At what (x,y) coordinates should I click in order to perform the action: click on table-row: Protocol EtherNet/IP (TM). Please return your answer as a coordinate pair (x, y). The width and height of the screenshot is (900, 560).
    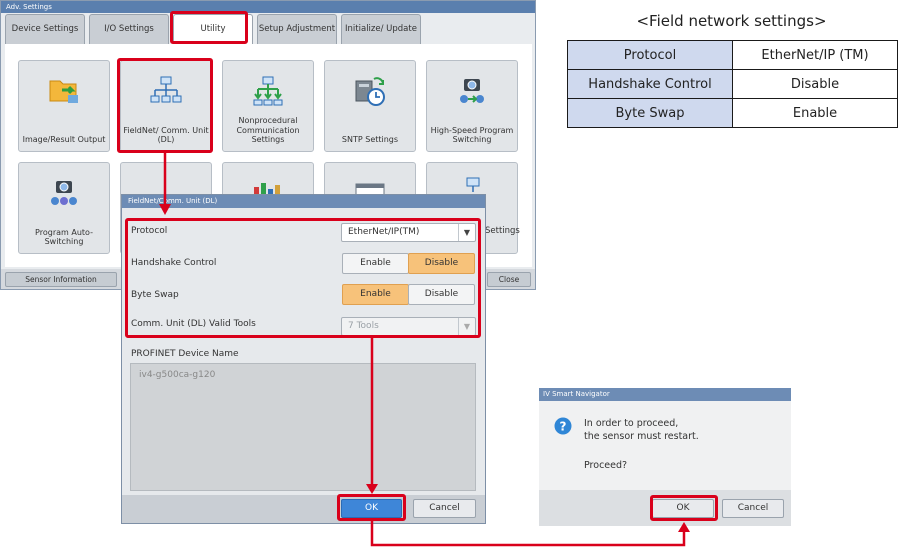
    Looking at the image, I should click on (732, 55).